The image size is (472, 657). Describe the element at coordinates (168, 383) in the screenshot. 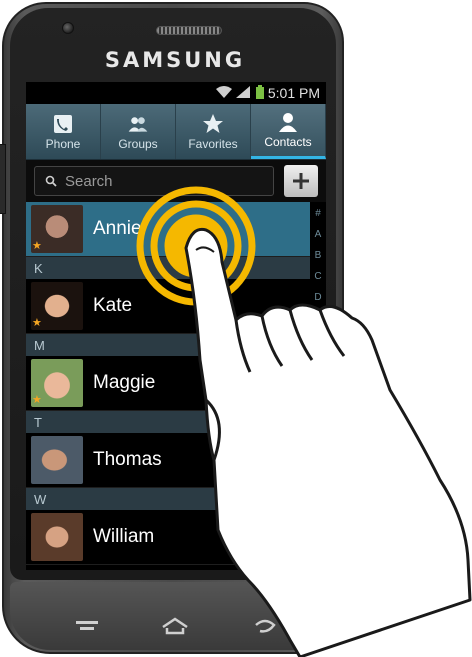

I see `contact-row-maggie: ★ Maggie` at that location.